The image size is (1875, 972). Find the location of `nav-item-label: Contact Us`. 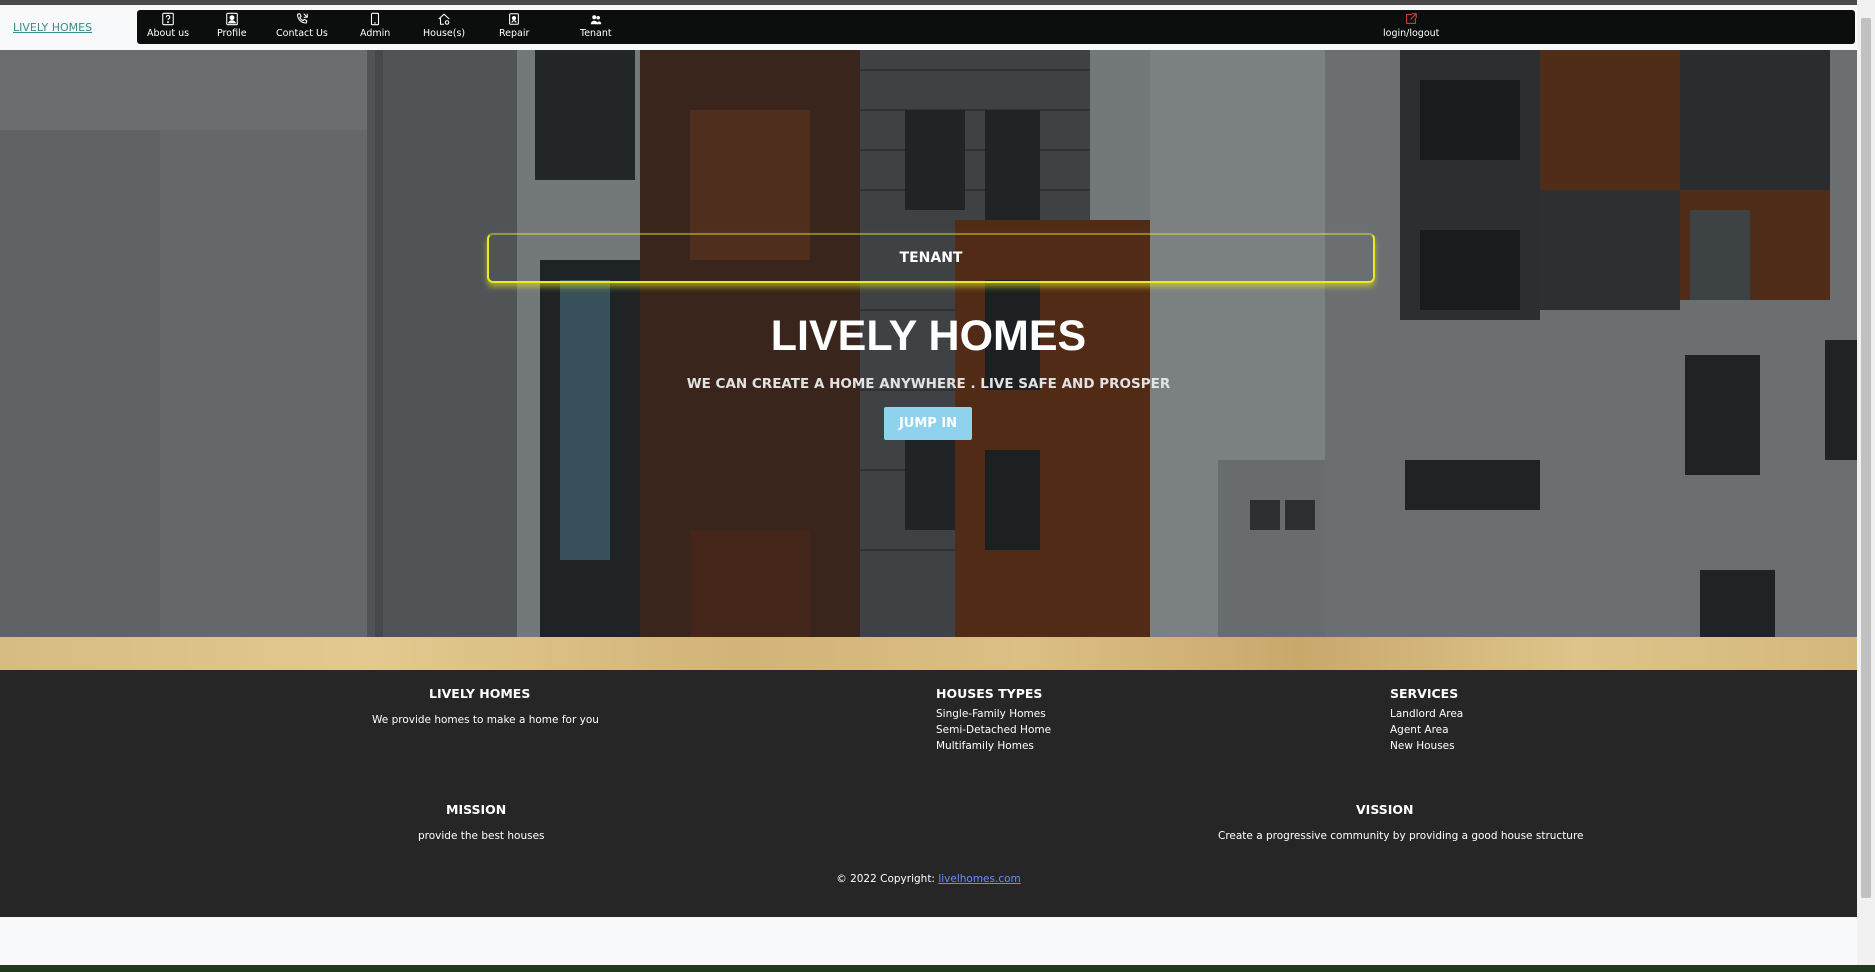

nav-item-label: Contact Us is located at coordinates (302, 33).